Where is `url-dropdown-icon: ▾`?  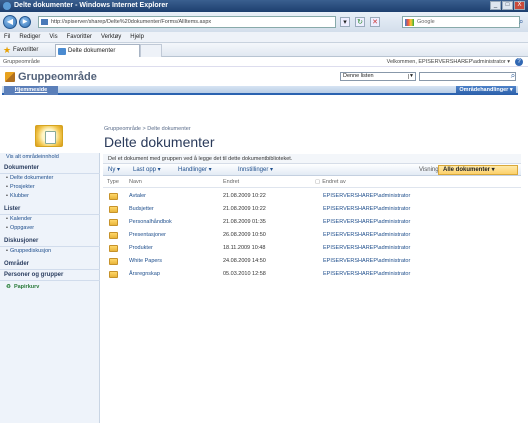
url-dropdown-icon: ▾ is located at coordinates (345, 22).